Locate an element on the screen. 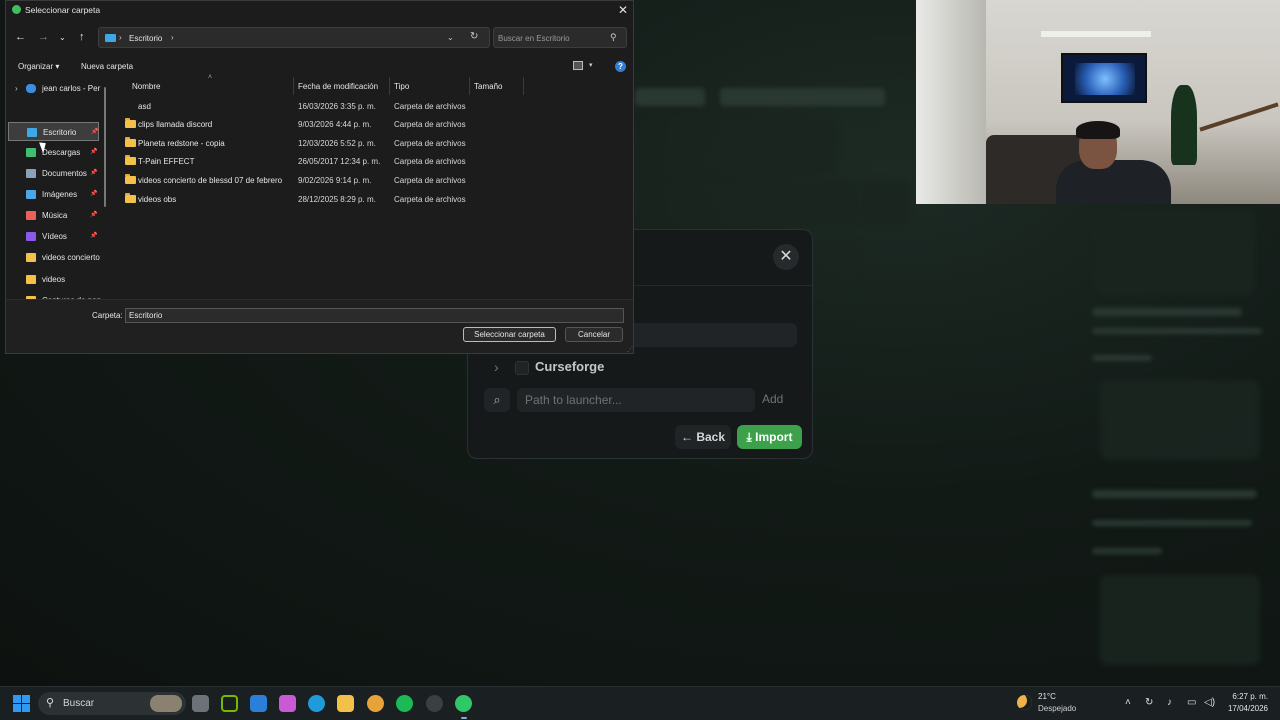 Image resolution: width=1280 pixels, height=720 pixels. title-bar: Seleccionar carpeta ✕ is located at coordinates (319, 10).